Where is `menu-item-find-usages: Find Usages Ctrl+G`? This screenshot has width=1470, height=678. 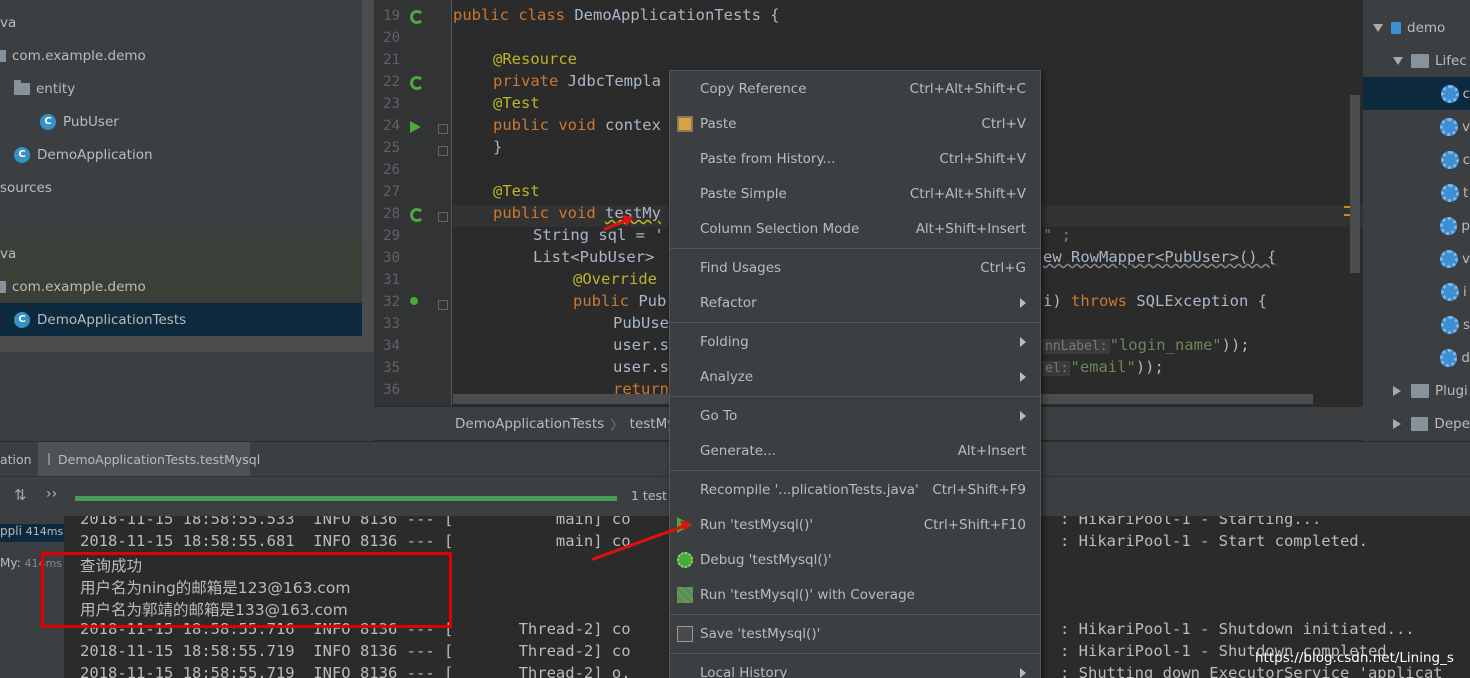
menu-item-find-usages: Find Usages Ctrl+G is located at coordinates (855, 267).